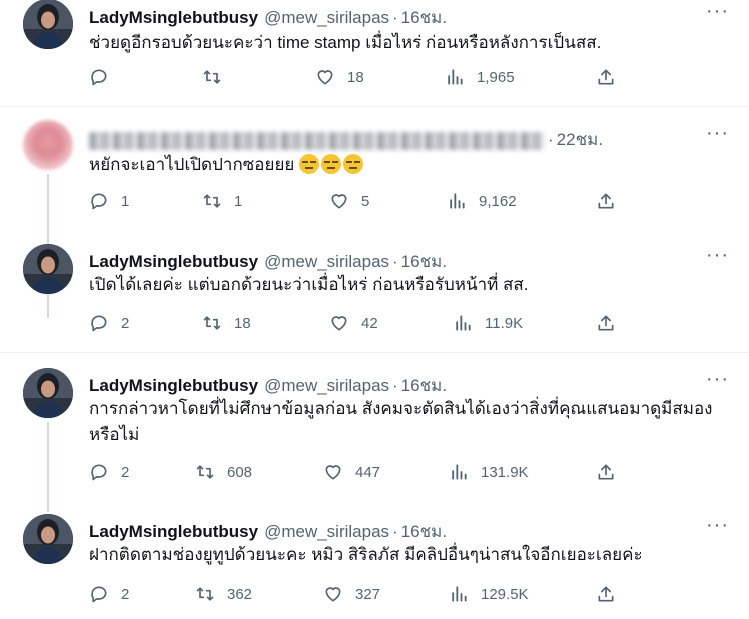 The height and width of the screenshot is (619, 749). I want to click on views-count: 9,162, so click(498, 201).